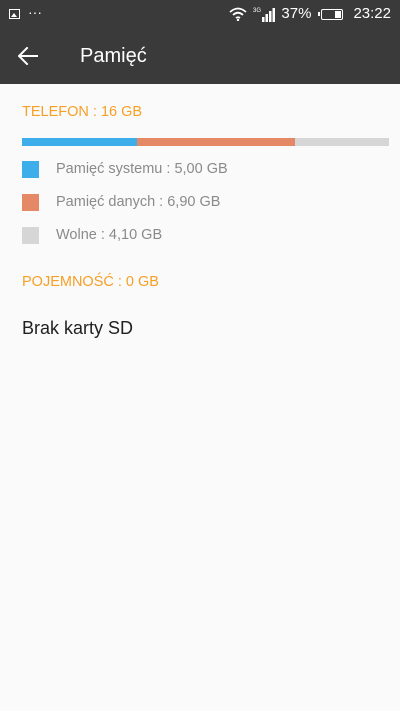 The height and width of the screenshot is (711, 400). Describe the element at coordinates (109, 235) in the screenshot. I see `legend-label-free: Wolne : 4,10 GB` at that location.